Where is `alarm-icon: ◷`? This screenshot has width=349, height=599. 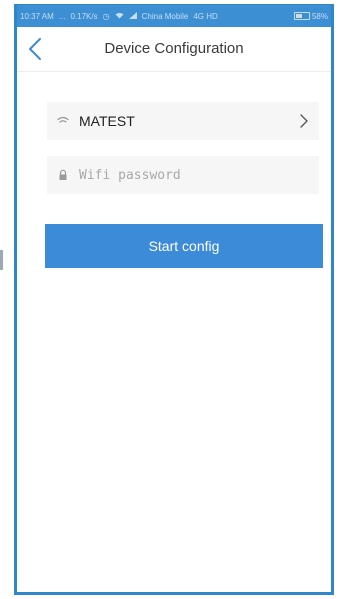
alarm-icon: ◷ is located at coordinates (106, 16).